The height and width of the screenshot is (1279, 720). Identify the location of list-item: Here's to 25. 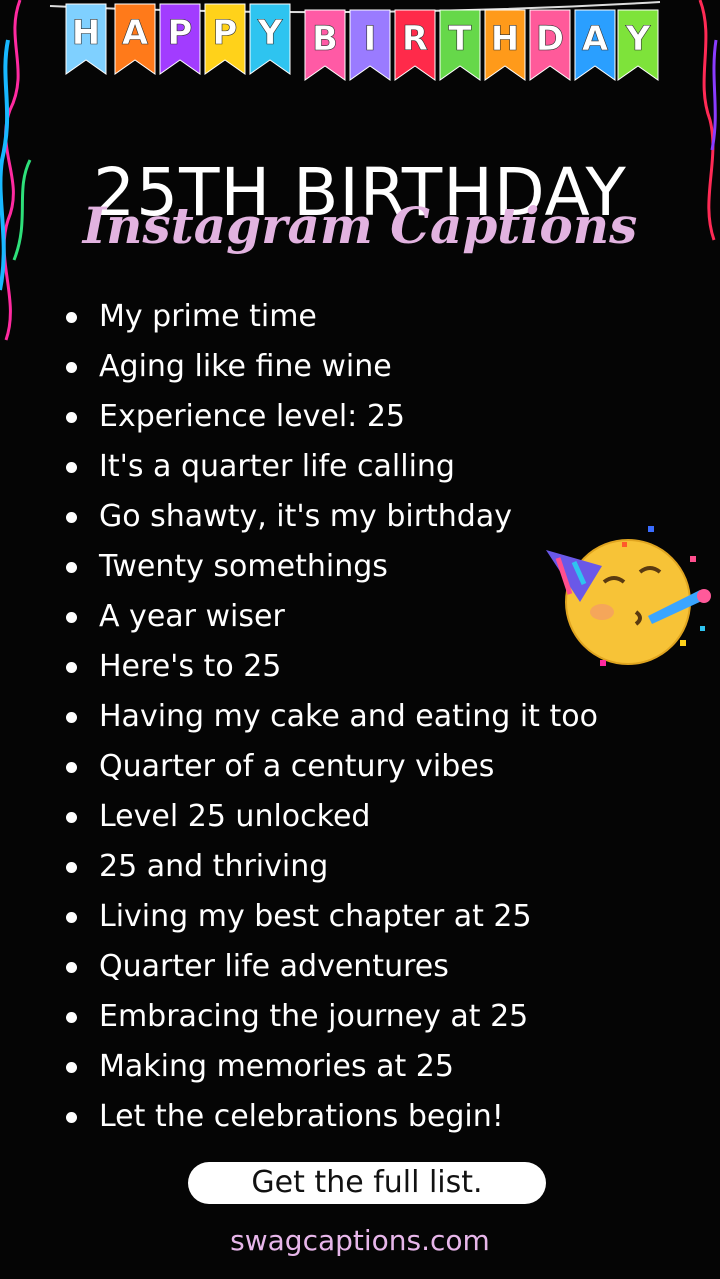
(330, 667).